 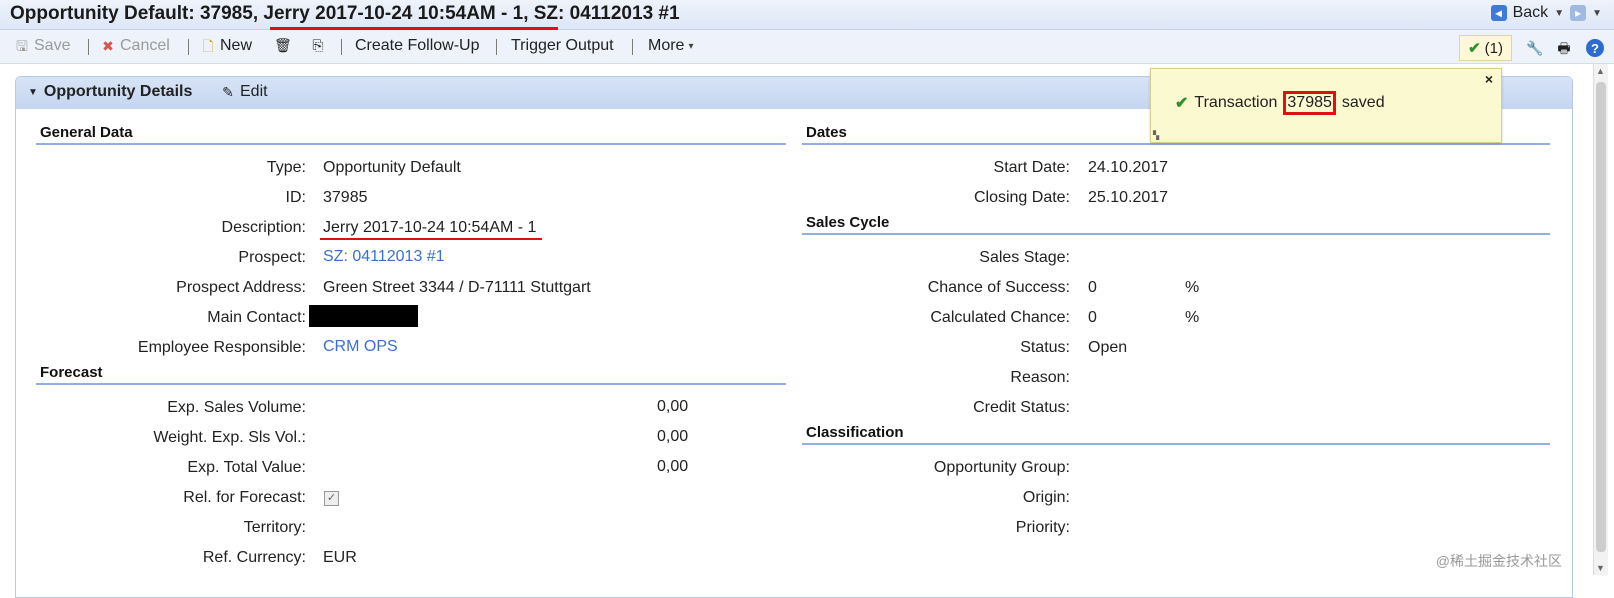 What do you see at coordinates (363, 316) in the screenshot?
I see `redacted-contact-value` at bounding box center [363, 316].